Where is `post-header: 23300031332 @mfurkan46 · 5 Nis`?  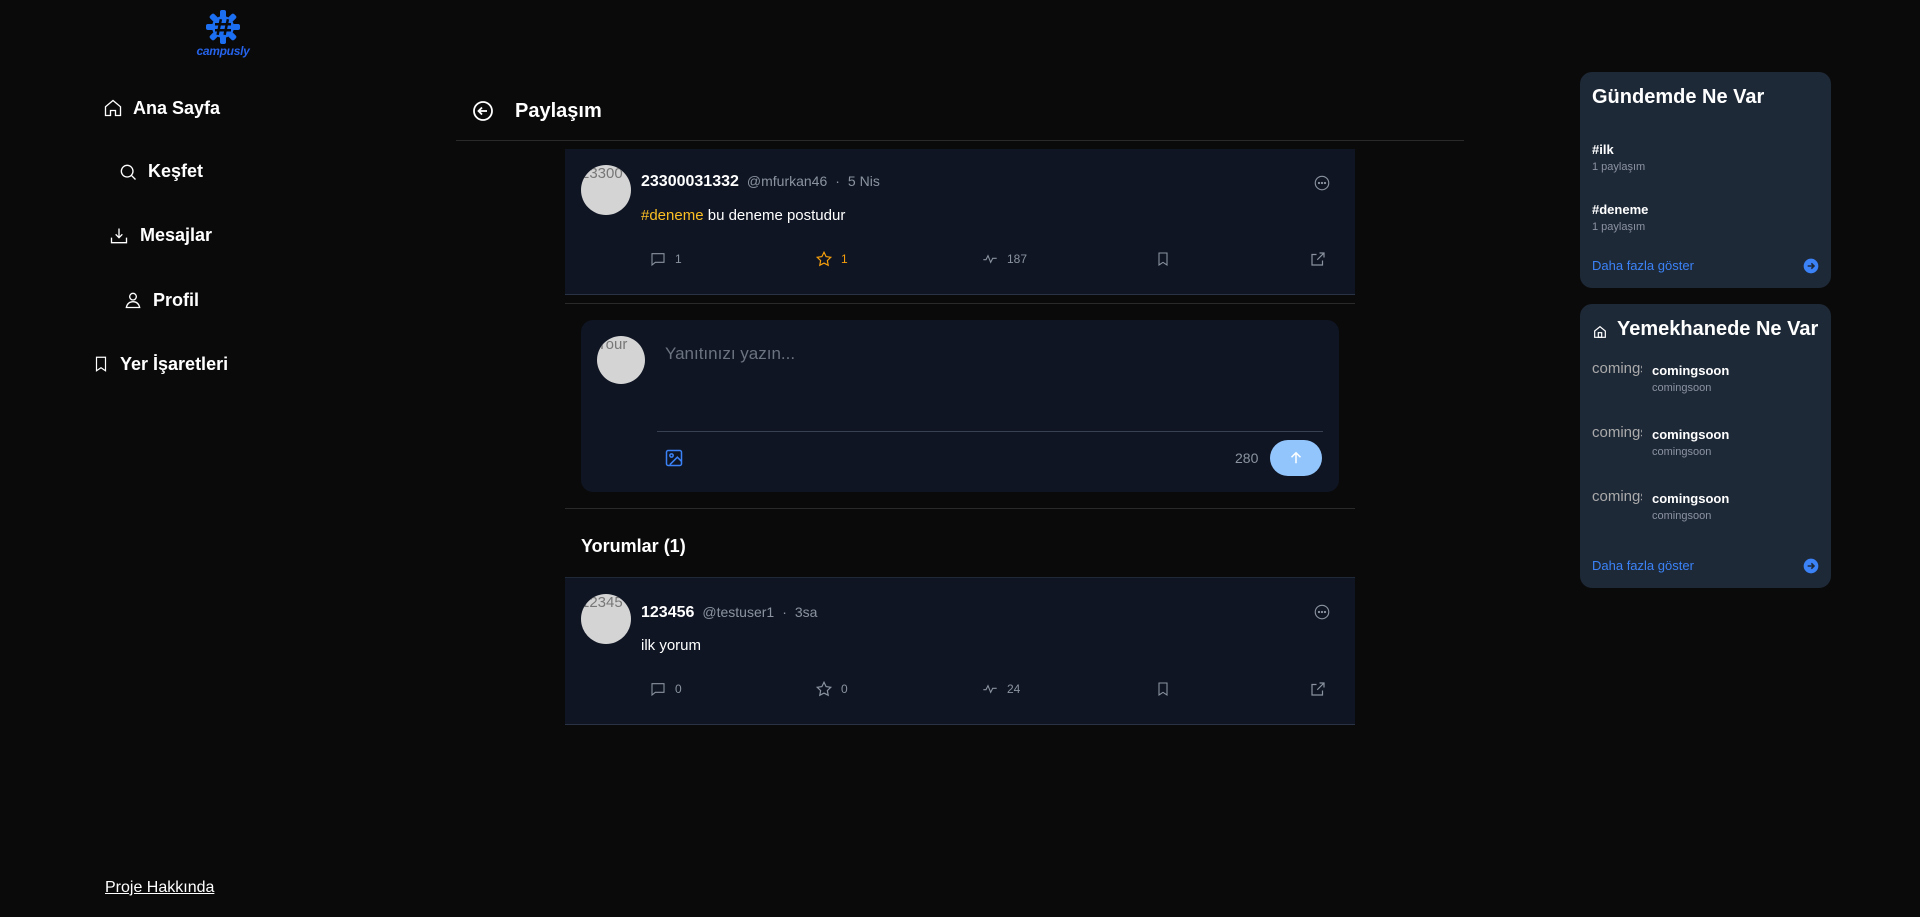
post-header: 23300031332 @mfurkan46 · 5 Nis is located at coordinates (760, 182).